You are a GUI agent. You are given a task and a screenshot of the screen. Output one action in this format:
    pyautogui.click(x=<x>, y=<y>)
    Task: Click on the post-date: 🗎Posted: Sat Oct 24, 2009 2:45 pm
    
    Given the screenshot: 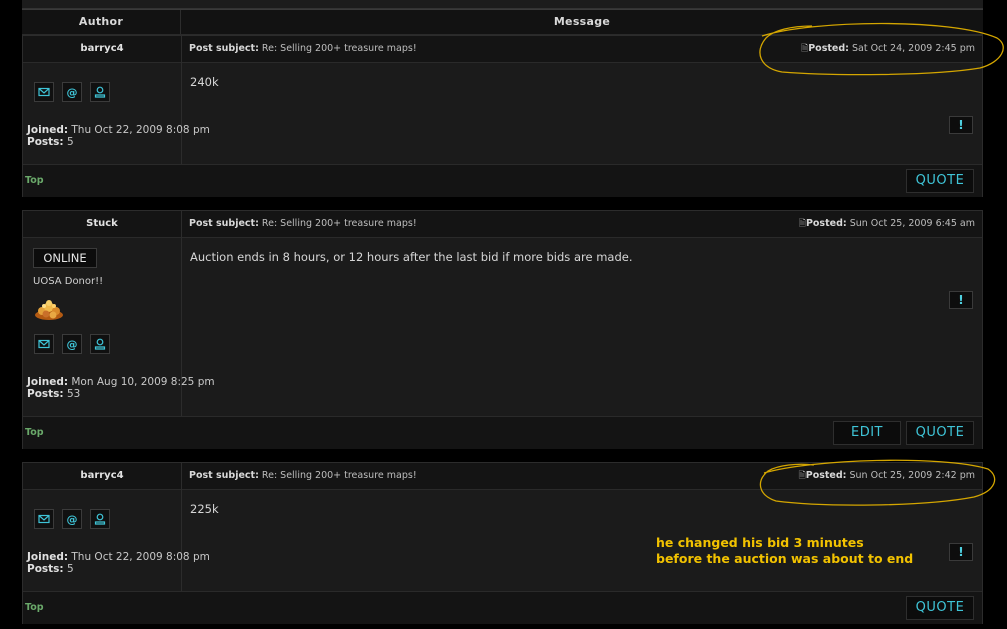 What is the action you would take?
    pyautogui.click(x=888, y=49)
    